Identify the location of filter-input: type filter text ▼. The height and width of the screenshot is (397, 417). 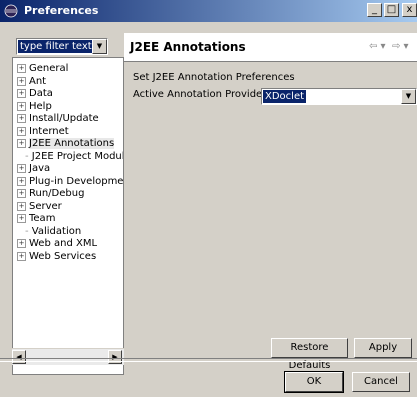
(62, 46).